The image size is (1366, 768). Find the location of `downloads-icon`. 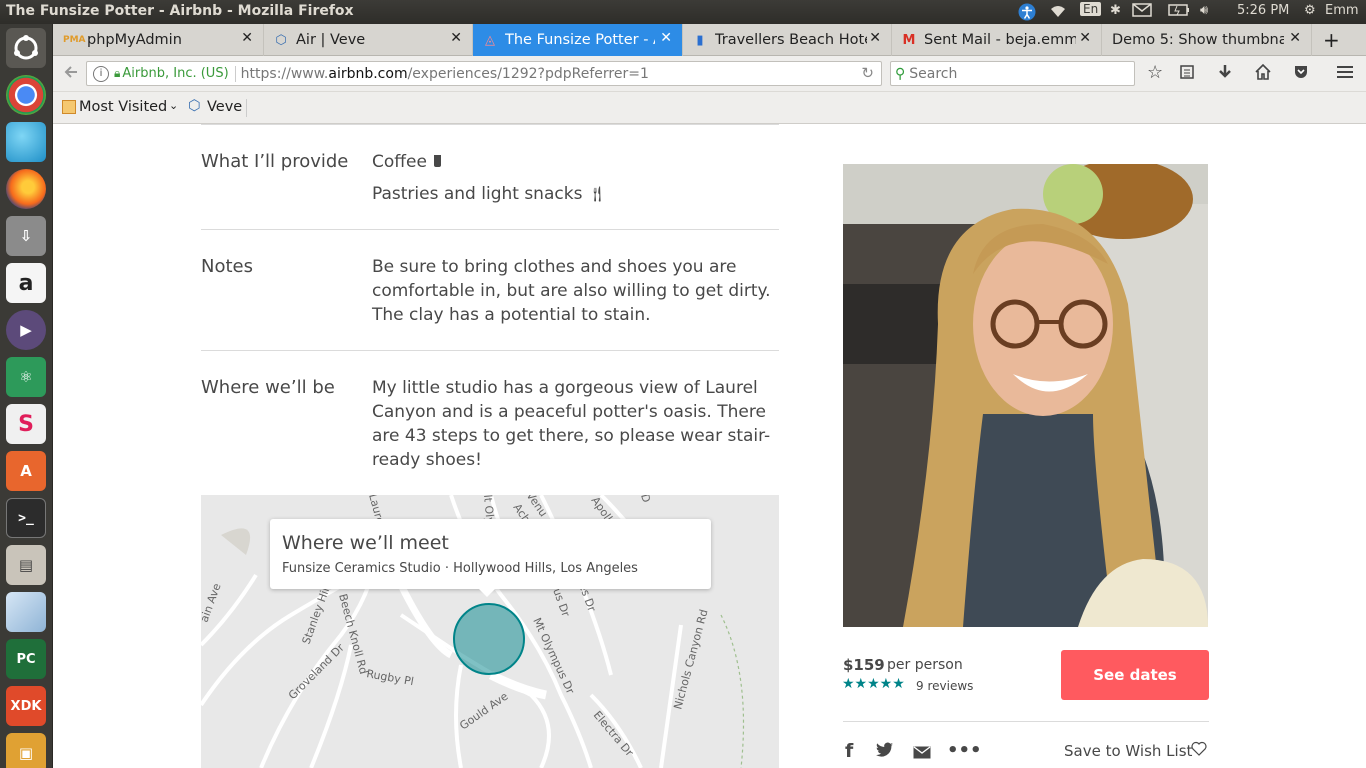

downloads-icon is located at coordinates (1225, 74).